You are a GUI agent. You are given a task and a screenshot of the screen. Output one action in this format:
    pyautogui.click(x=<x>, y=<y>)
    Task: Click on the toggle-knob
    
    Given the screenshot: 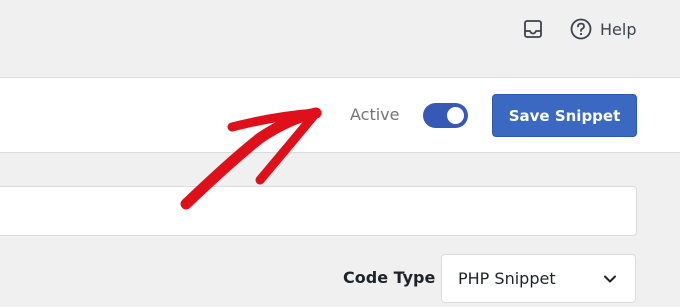 What is the action you would take?
    pyautogui.click(x=455, y=115)
    